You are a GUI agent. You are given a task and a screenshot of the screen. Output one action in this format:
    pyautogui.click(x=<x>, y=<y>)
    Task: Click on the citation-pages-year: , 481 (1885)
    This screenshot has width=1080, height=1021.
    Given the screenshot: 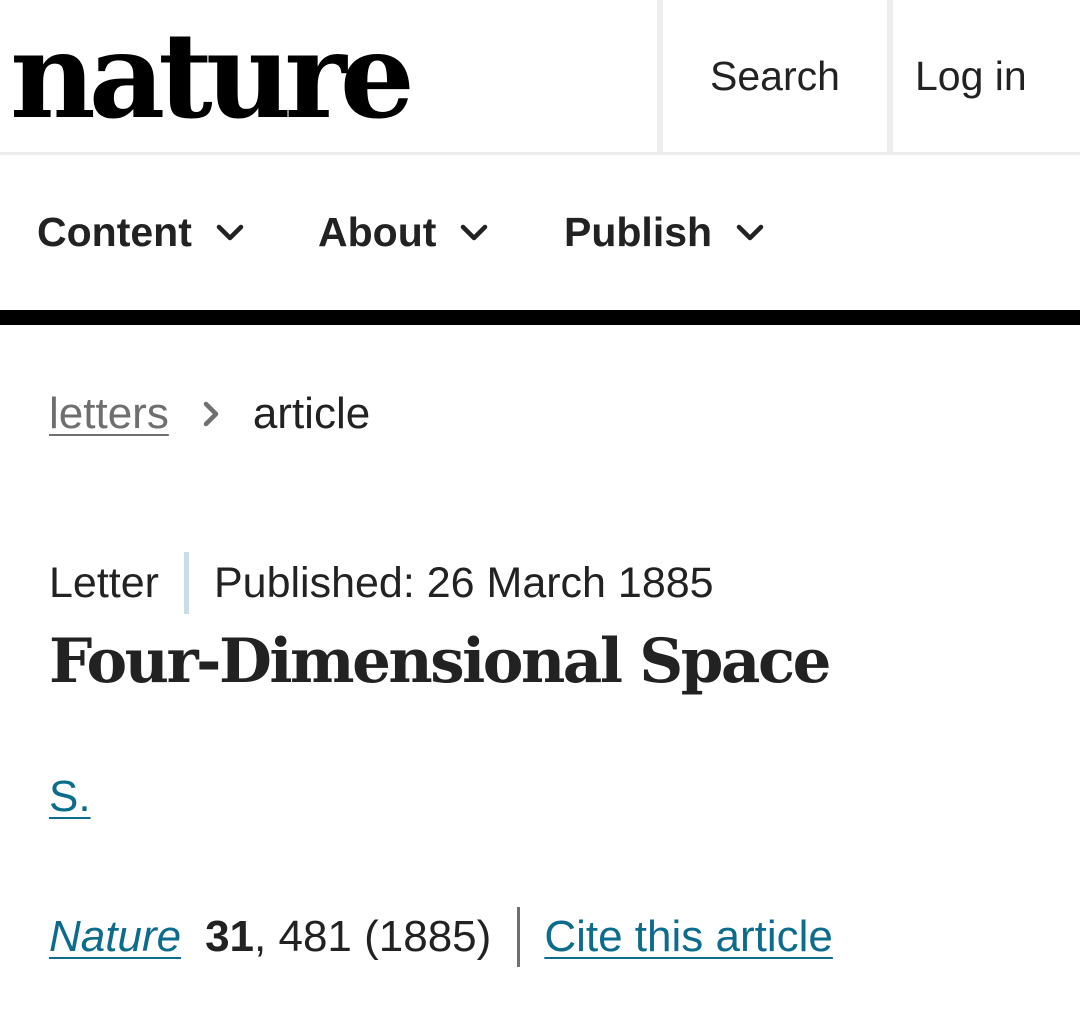 What is the action you would take?
    pyautogui.click(x=373, y=936)
    